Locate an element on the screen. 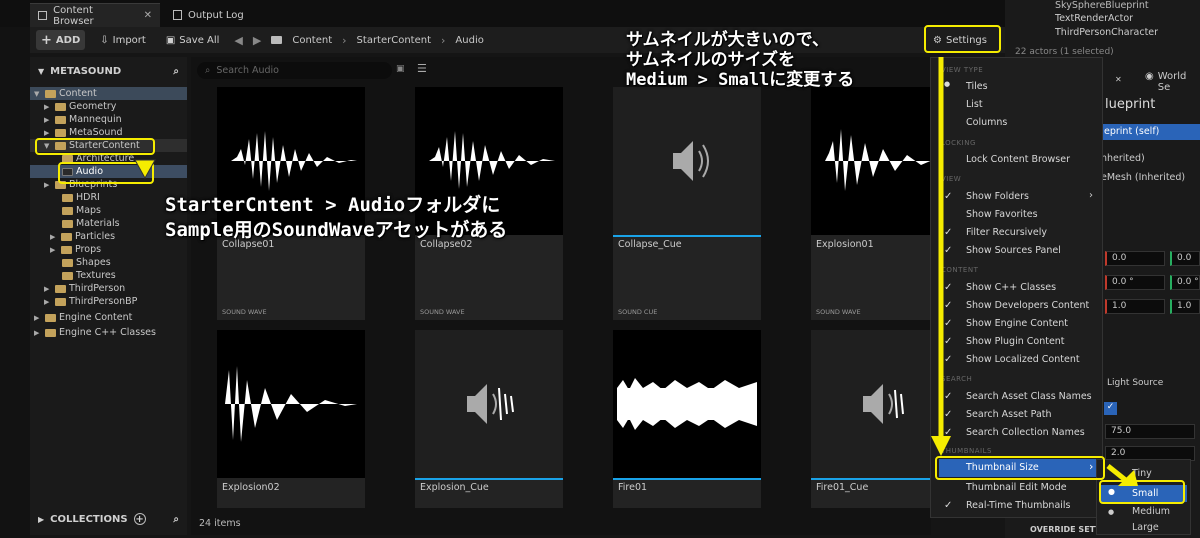 Image resolution: width=1200 pixels, height=538 pixels. annotation-line: サムネイルのサイズを is located at coordinates (711, 60).